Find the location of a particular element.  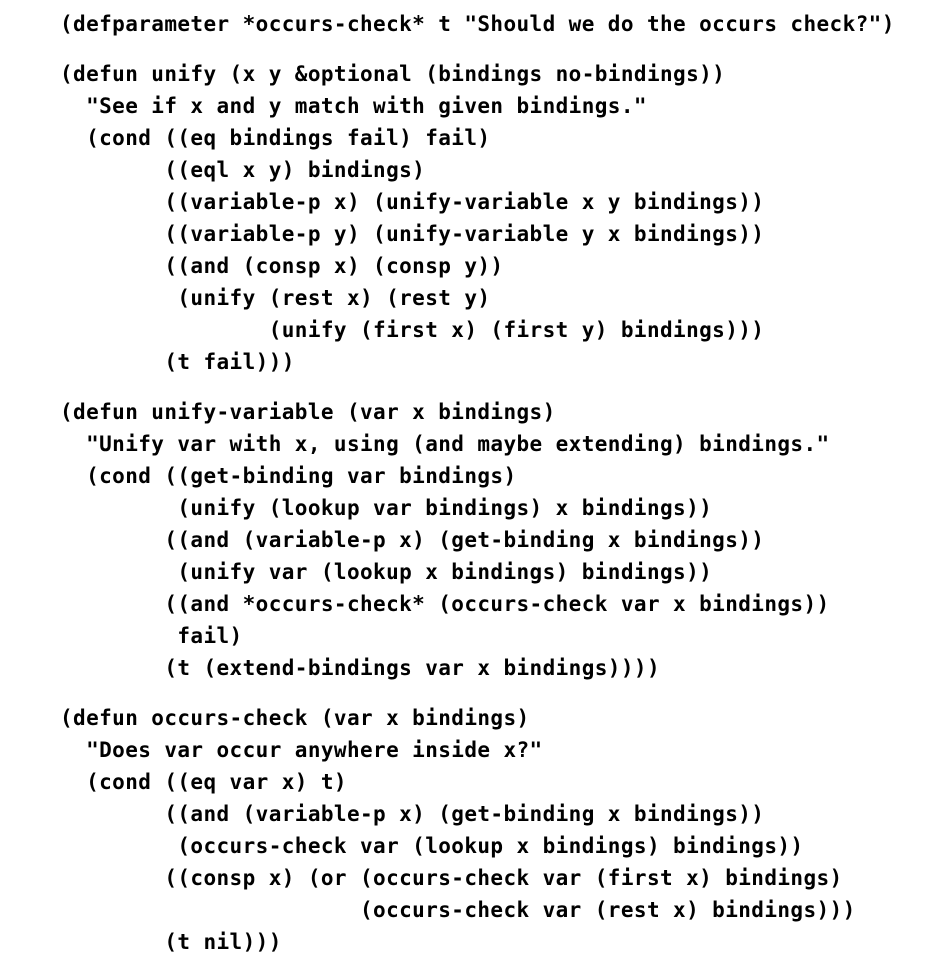

code-line: (t fail))) is located at coordinates (177, 362).